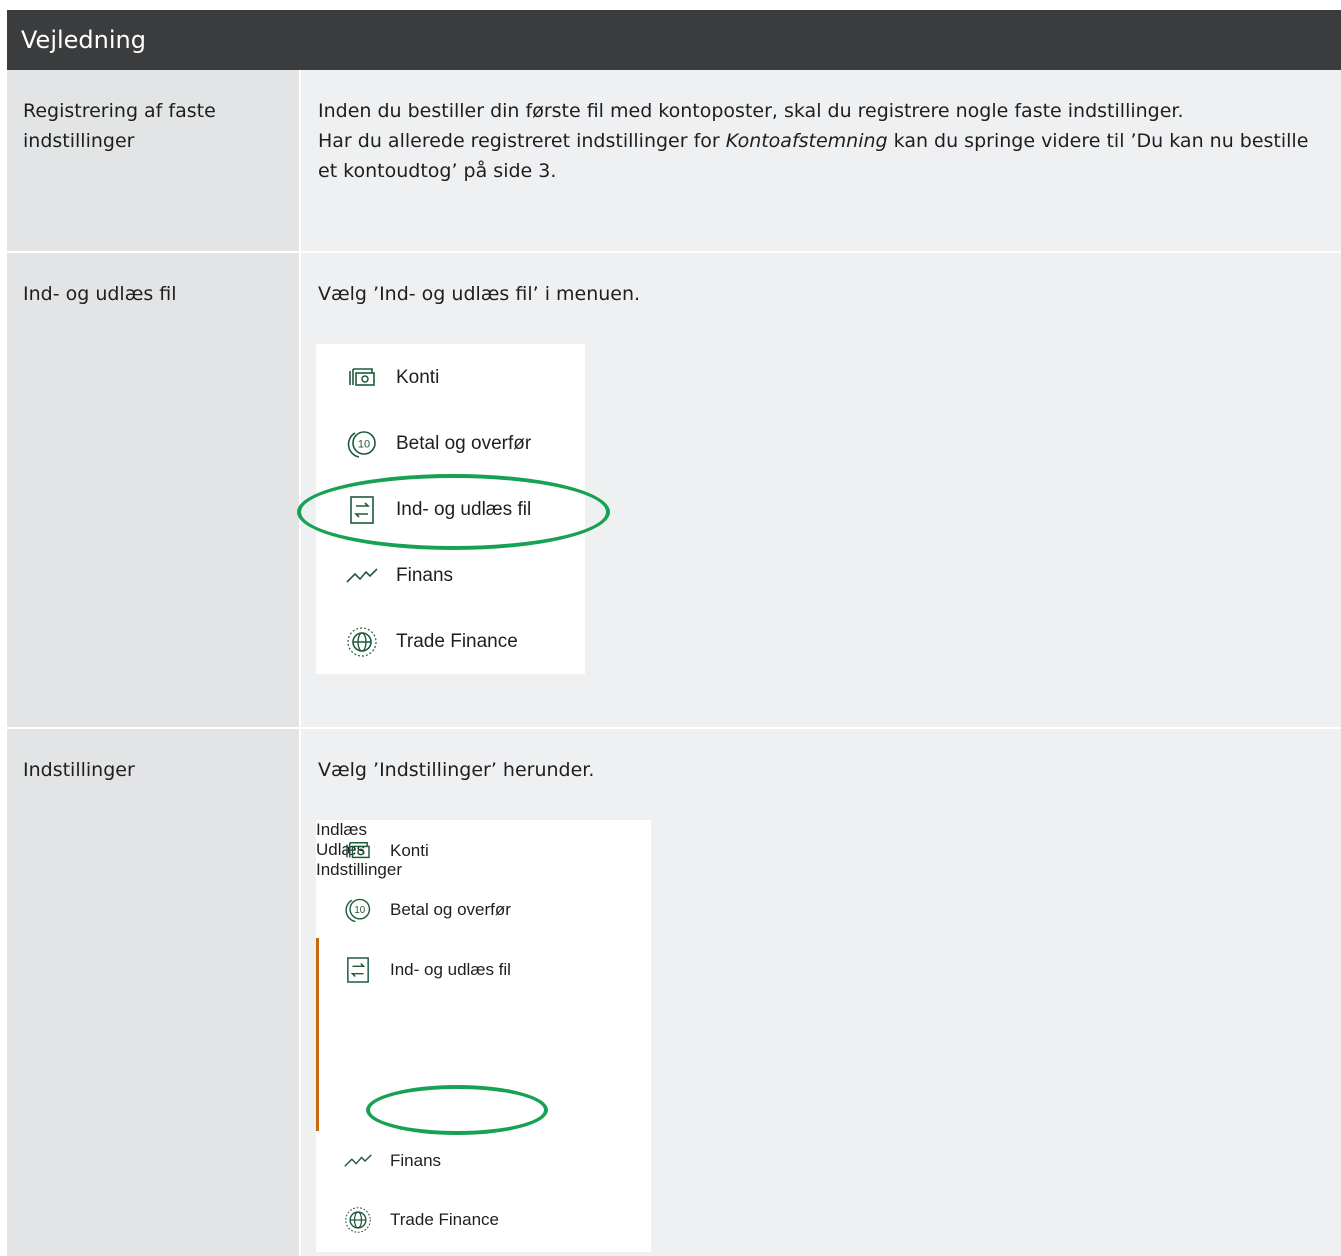 This screenshot has height=1256, width=1341. Describe the element at coordinates (153, 160) in the screenshot. I see `section-label: Registrering af faste indstillinger` at that location.